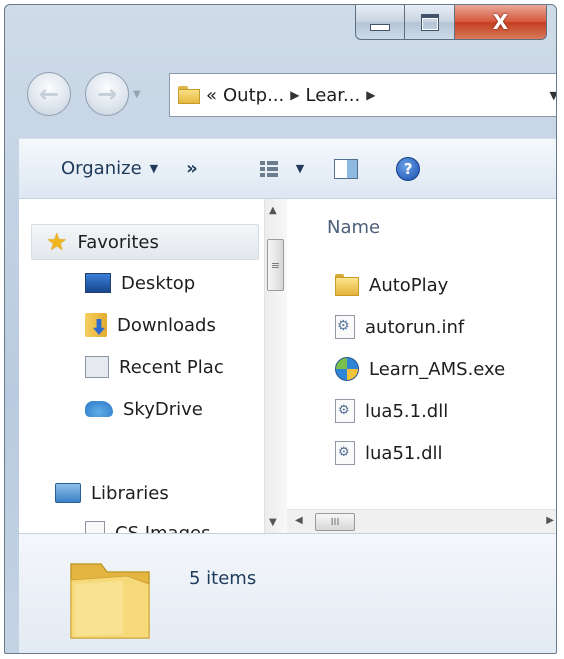 This screenshot has width=564, height=659. I want to click on list-item: lua51.dll, so click(389, 453).